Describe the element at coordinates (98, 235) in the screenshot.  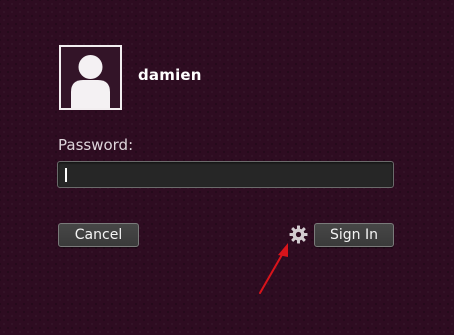
I see `cancel-button: Cancel` at that location.